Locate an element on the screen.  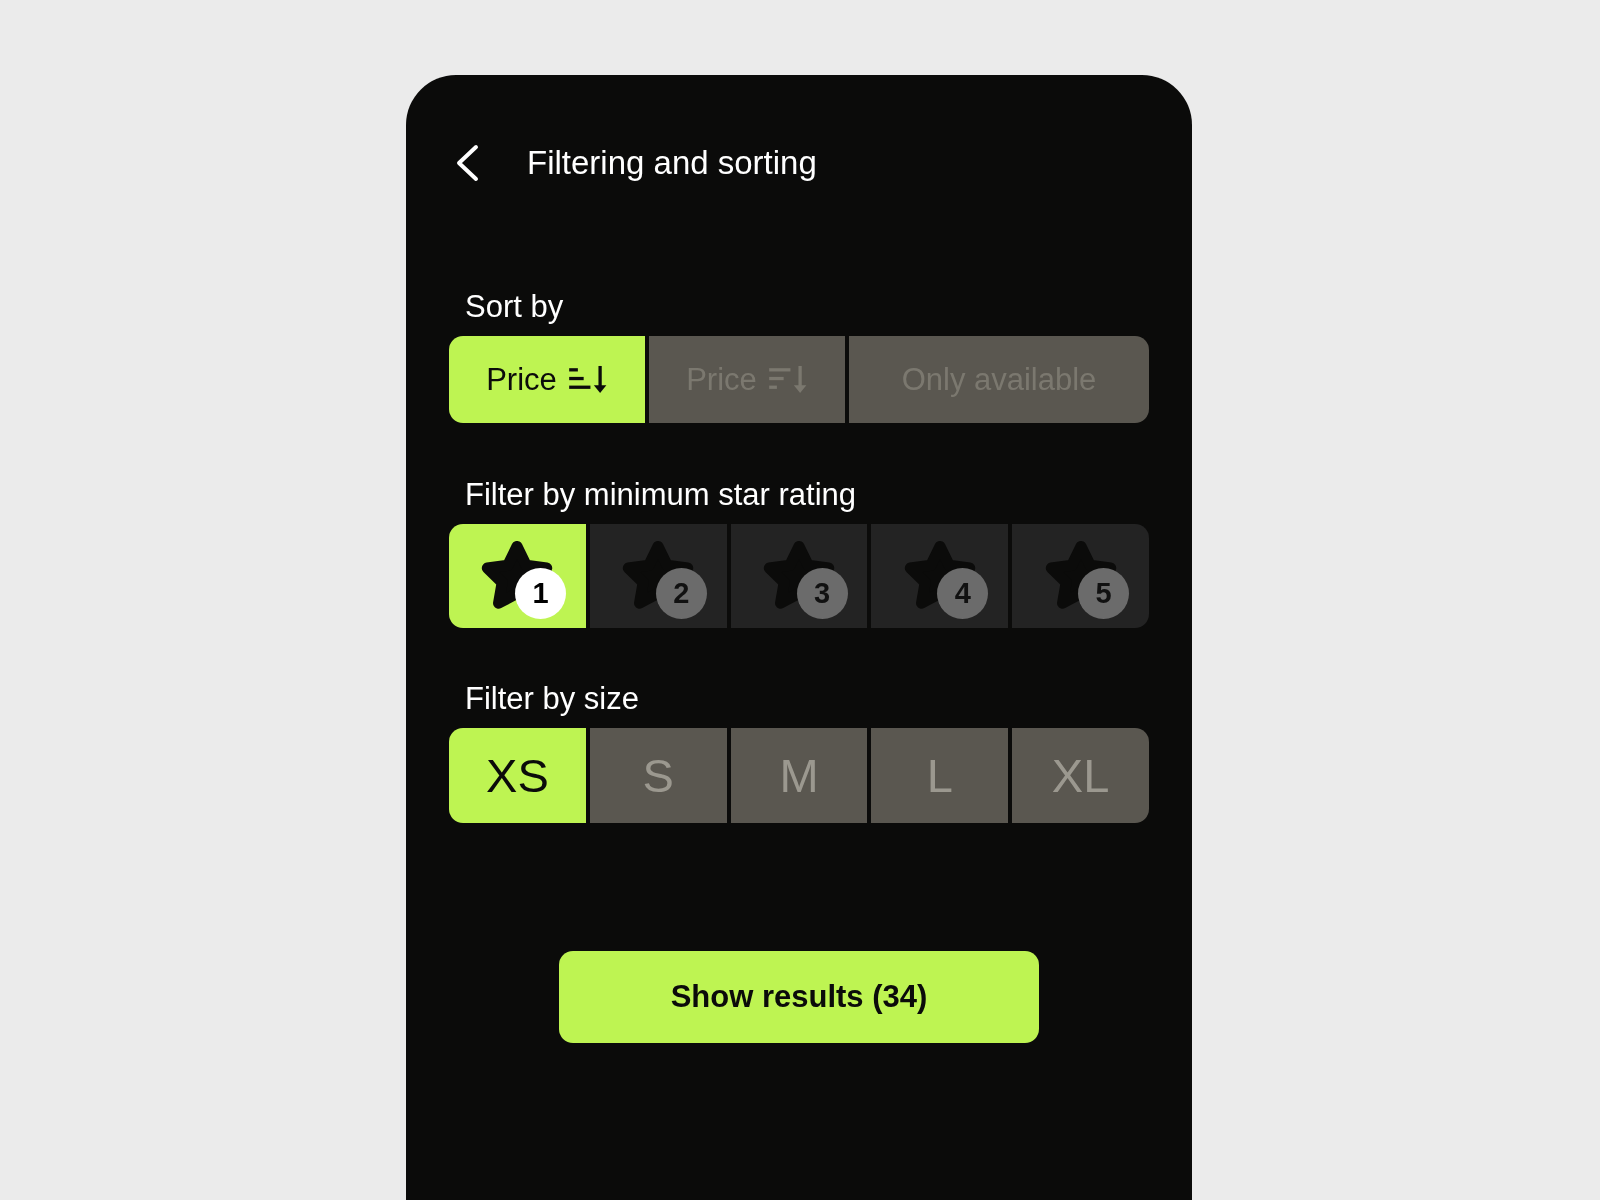
sort-option: Price is located at coordinates (547, 379).